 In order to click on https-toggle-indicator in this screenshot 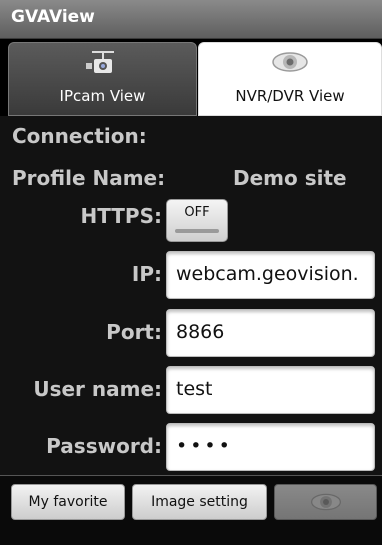, I will do `click(197, 231)`.